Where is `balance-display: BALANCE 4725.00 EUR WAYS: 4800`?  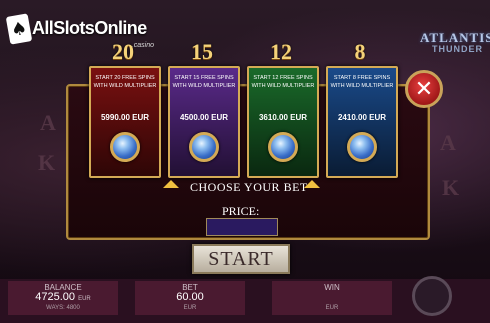 balance-display: BALANCE 4725.00 EUR WAYS: 4800 is located at coordinates (63, 298).